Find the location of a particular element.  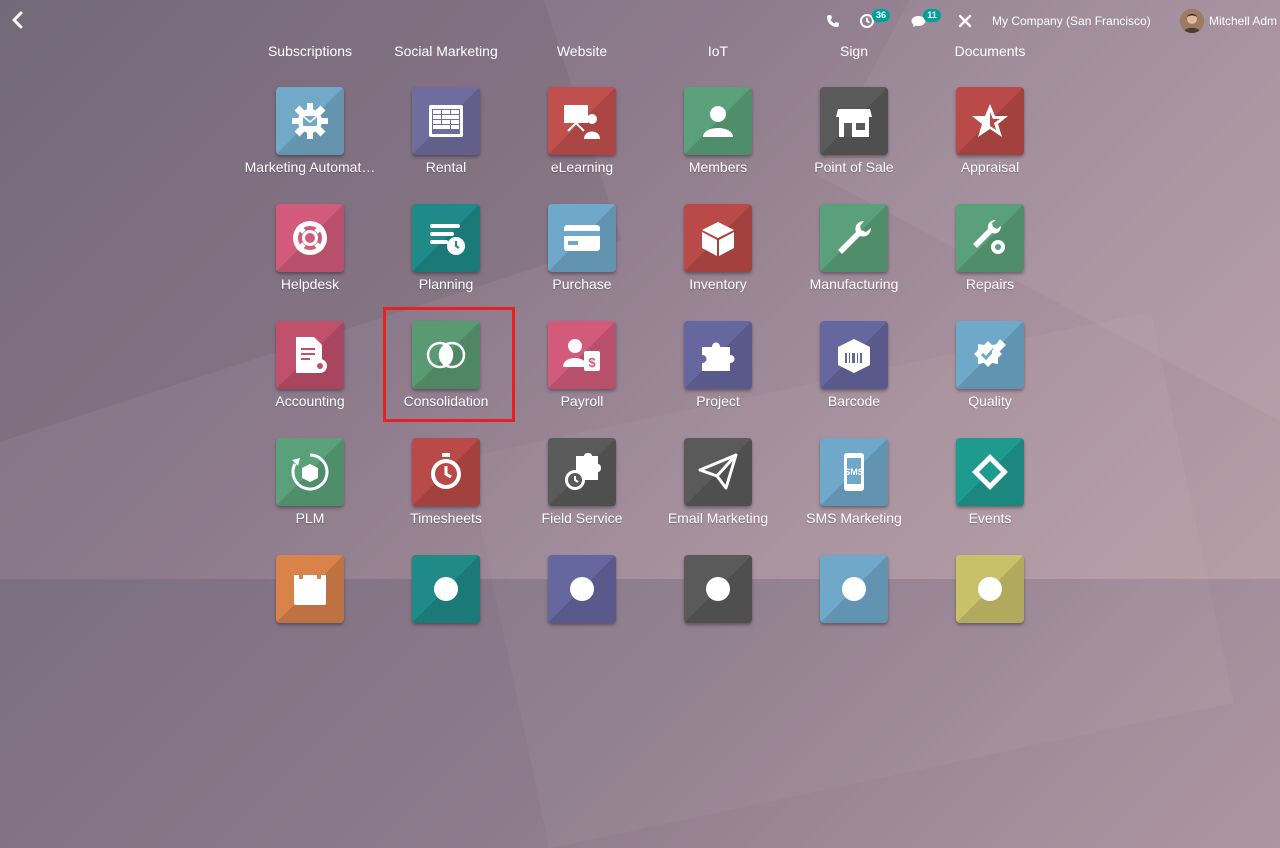

planning-lines-icon is located at coordinates (447, 239).